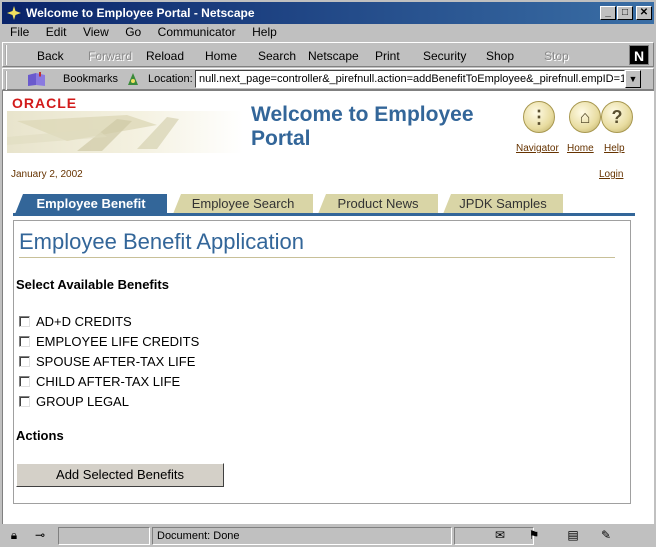 The height and width of the screenshot is (547, 656). What do you see at coordinates (8, 81) in the screenshot?
I see `location-toolbar-grip` at bounding box center [8, 81].